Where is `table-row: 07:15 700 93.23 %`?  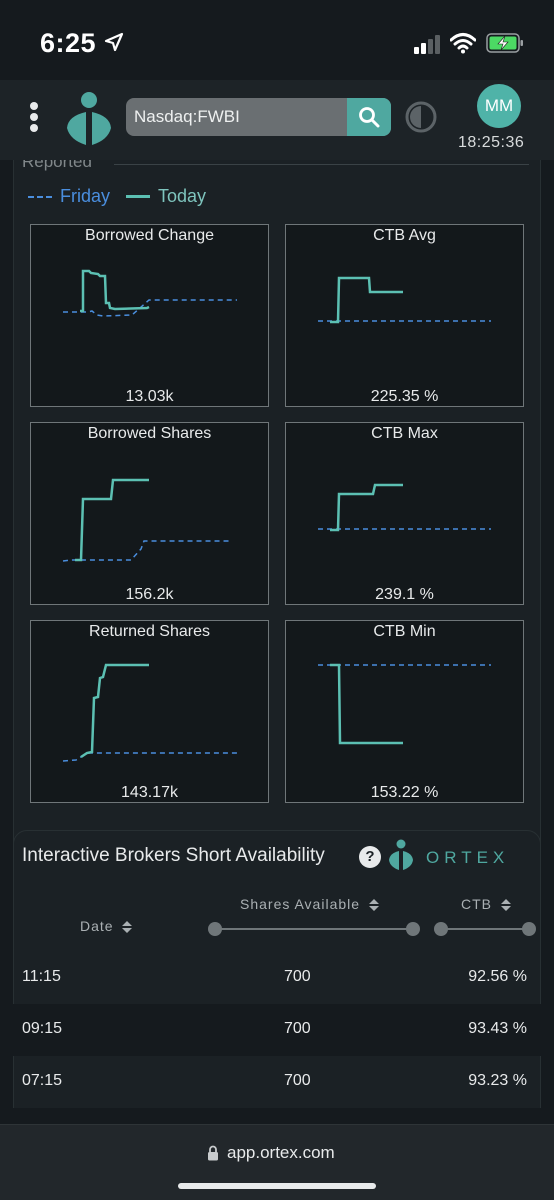 table-row: 07:15 700 93.23 % is located at coordinates (277, 1082).